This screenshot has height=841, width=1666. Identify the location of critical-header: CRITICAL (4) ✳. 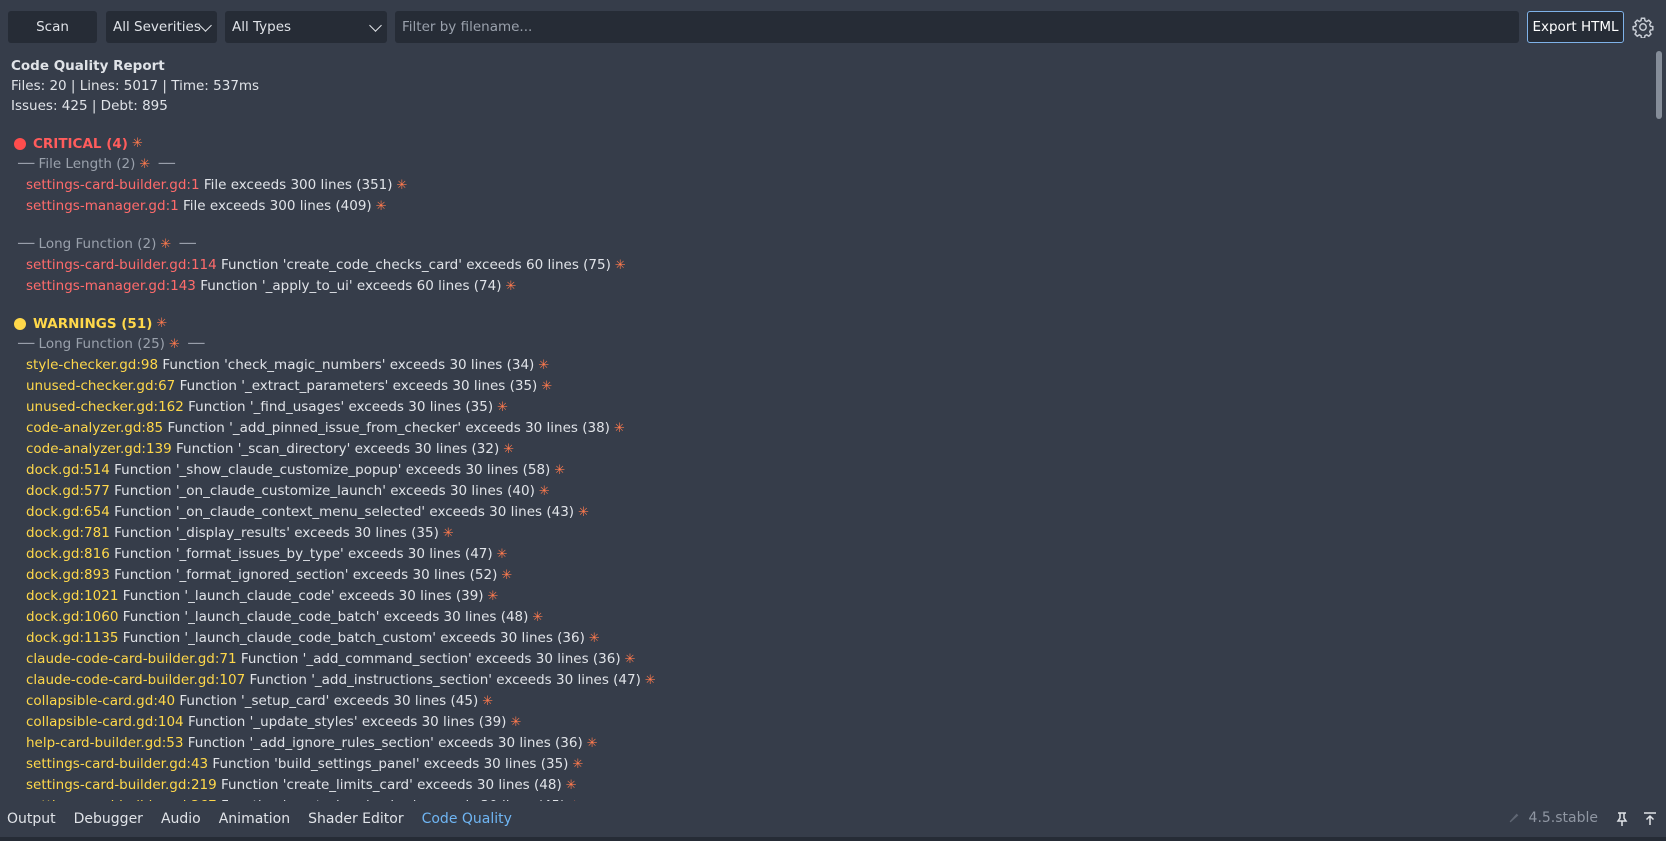
(826, 144).